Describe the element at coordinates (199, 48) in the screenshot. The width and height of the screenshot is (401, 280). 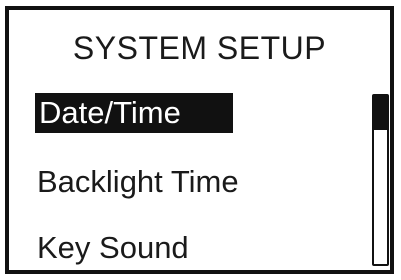
I see `screen-title: SYSTEM SETUP` at that location.